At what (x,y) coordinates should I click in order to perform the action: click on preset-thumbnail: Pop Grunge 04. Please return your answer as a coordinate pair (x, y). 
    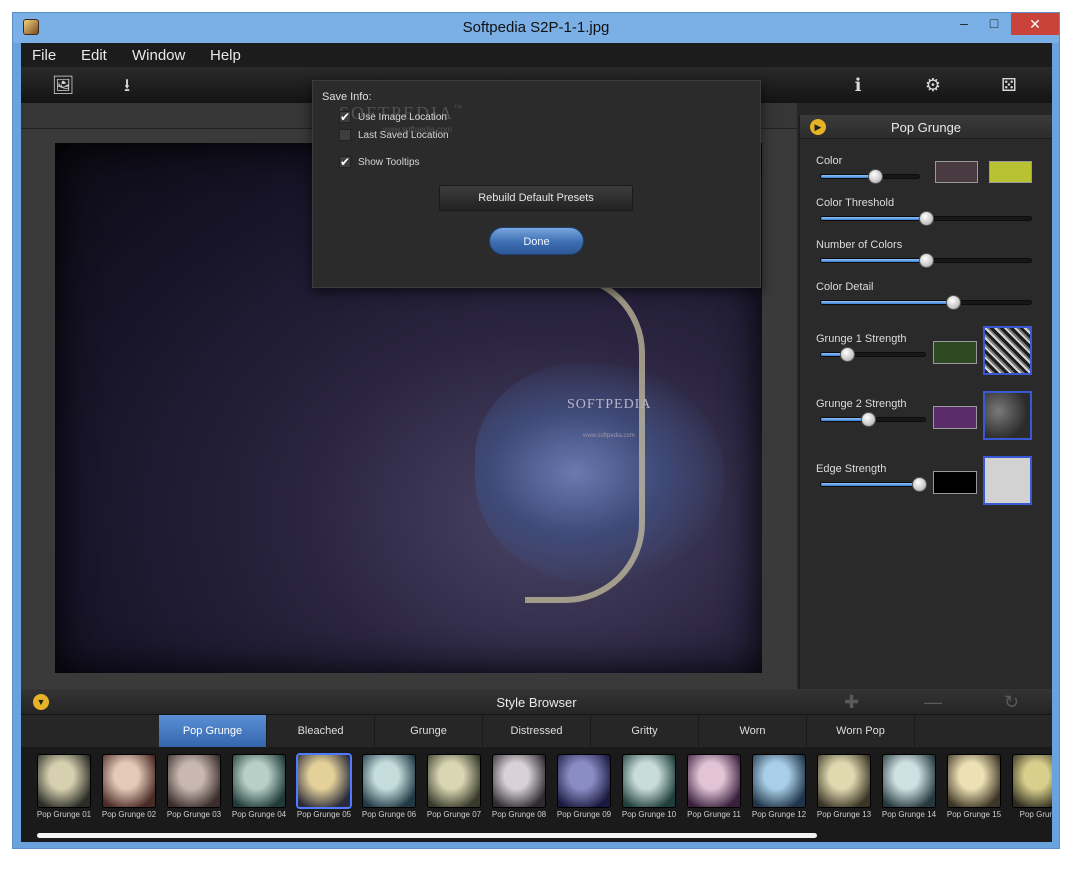
    Looking at the image, I should click on (259, 790).